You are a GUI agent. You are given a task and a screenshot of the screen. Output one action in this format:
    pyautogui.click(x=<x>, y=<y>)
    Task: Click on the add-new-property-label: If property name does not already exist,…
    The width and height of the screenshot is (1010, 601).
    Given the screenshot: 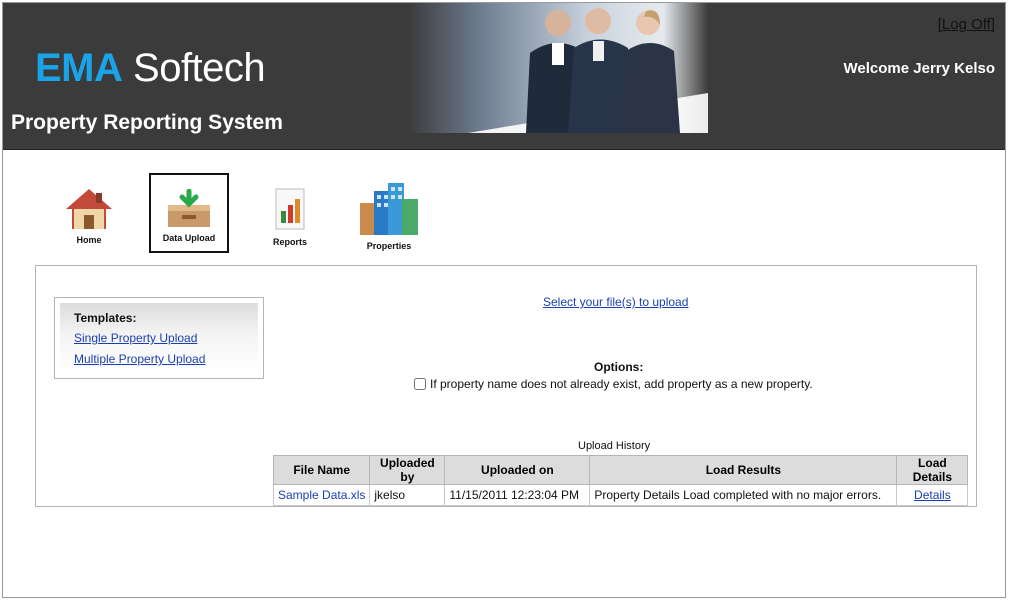 What is the action you would take?
    pyautogui.click(x=621, y=384)
    